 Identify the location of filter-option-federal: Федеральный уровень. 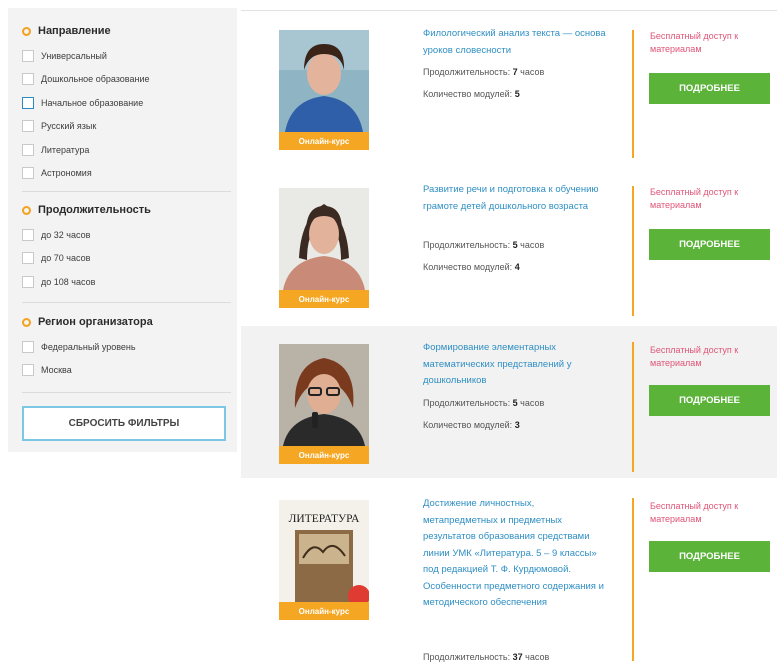
(87, 347).